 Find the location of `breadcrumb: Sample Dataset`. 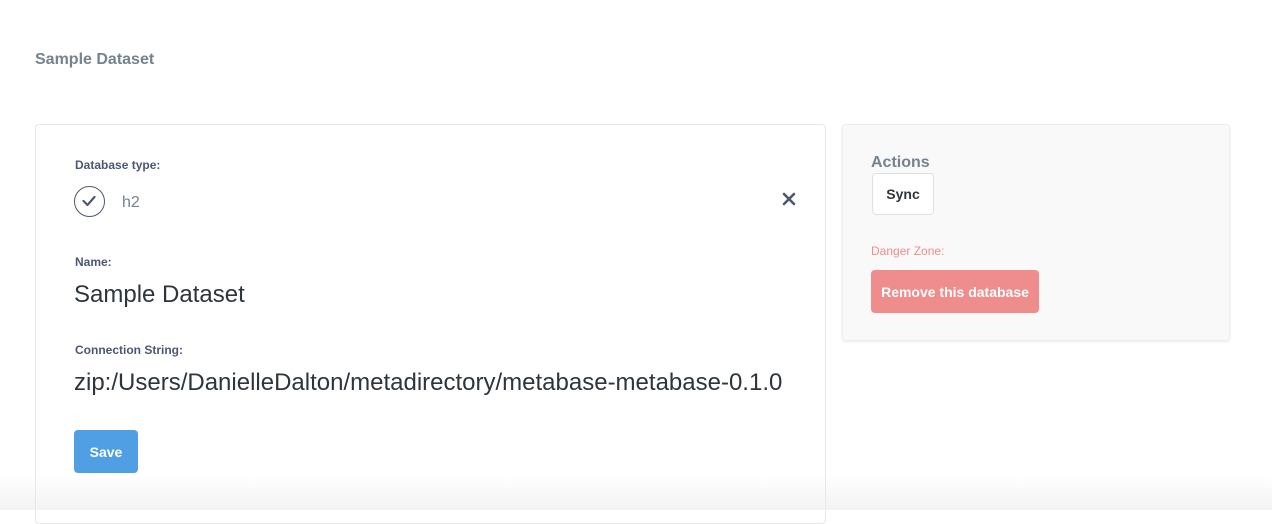

breadcrumb: Sample Dataset is located at coordinates (95, 59).